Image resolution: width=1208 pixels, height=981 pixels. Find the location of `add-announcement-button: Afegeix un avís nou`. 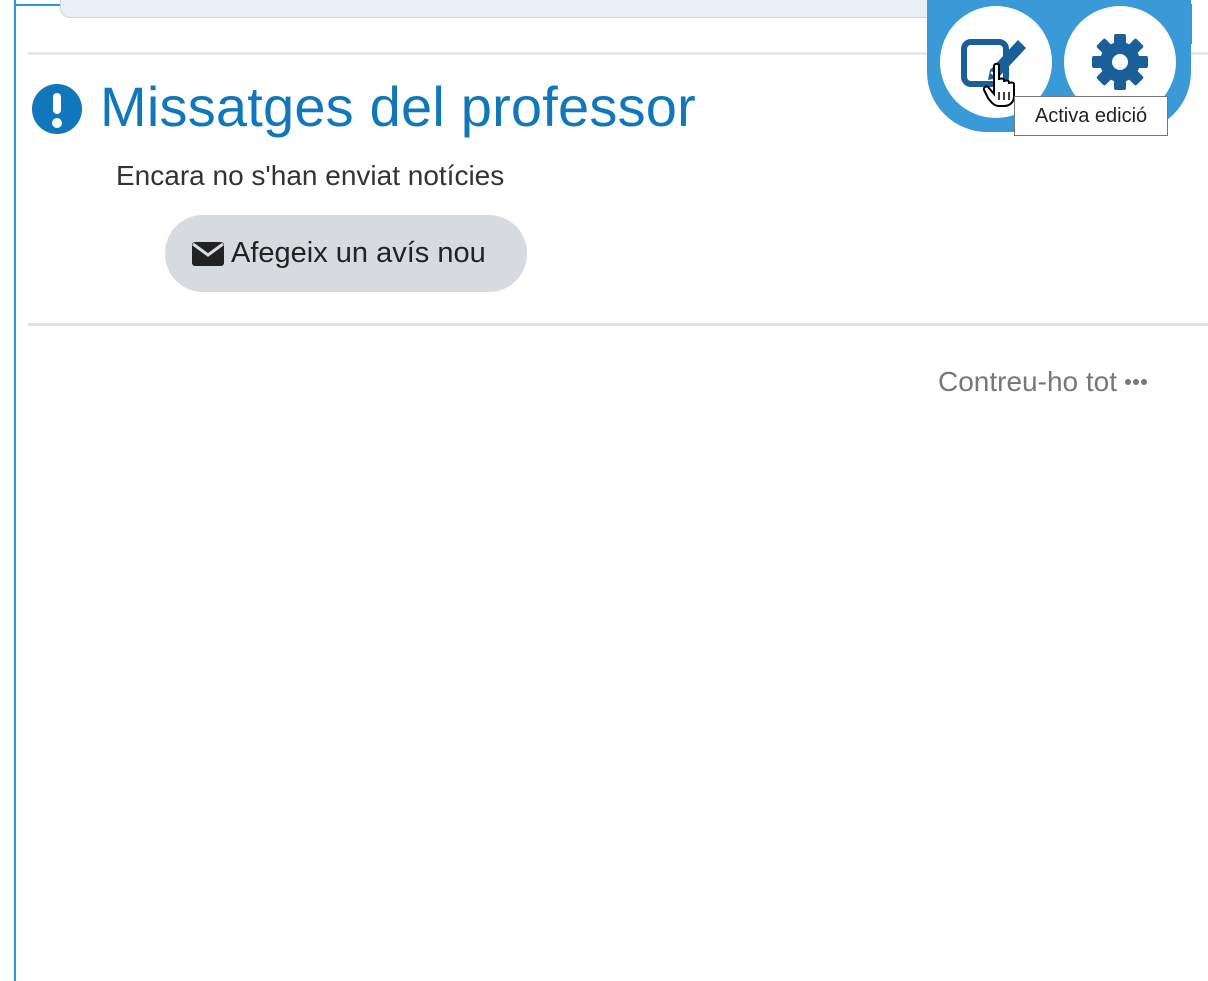

add-announcement-button: Afegeix un avís nou is located at coordinates (346, 253).